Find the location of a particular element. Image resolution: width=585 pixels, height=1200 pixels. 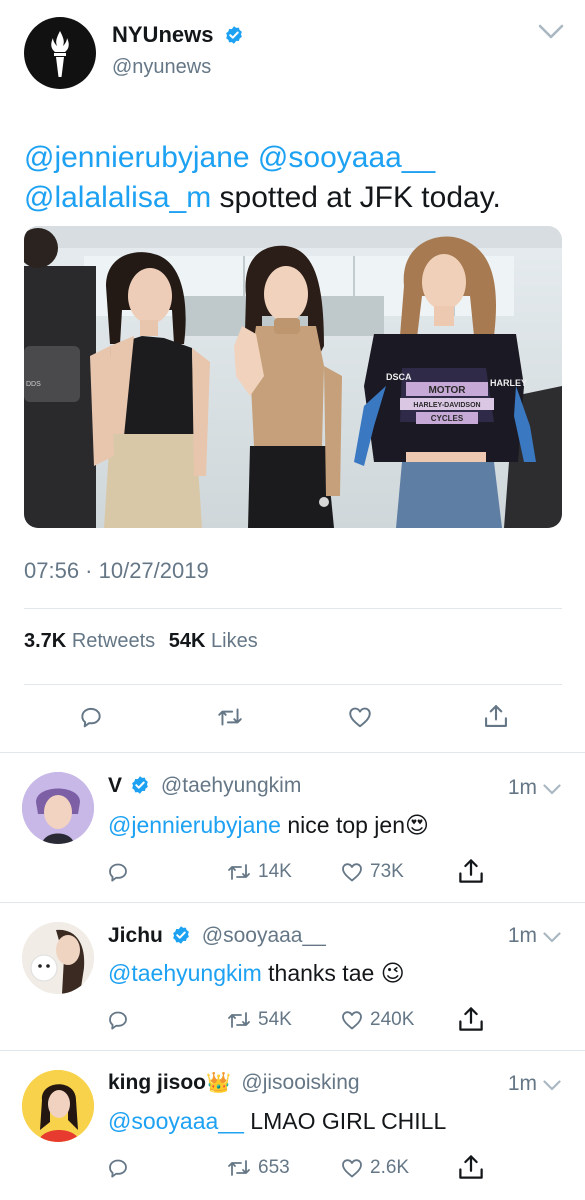

photo-shirt-cycles: CYCLES is located at coordinates (447, 418).